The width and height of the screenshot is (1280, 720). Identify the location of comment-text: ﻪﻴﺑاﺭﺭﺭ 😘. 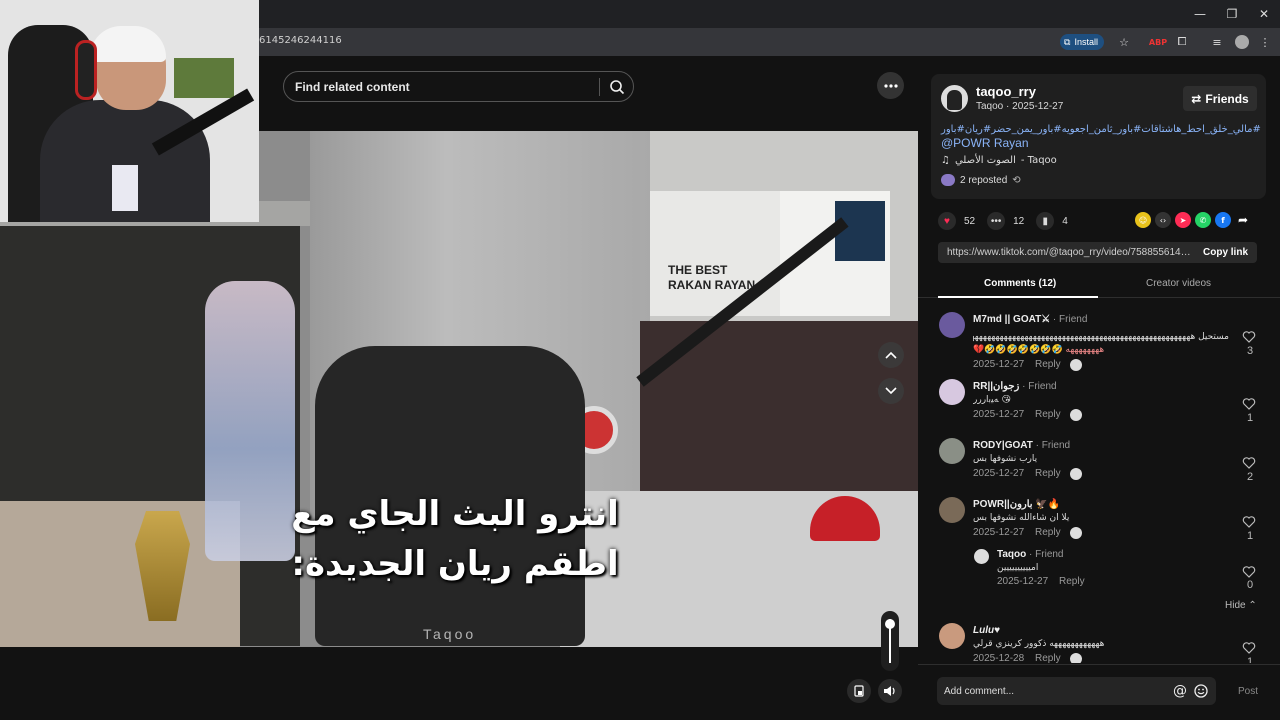
(992, 400).